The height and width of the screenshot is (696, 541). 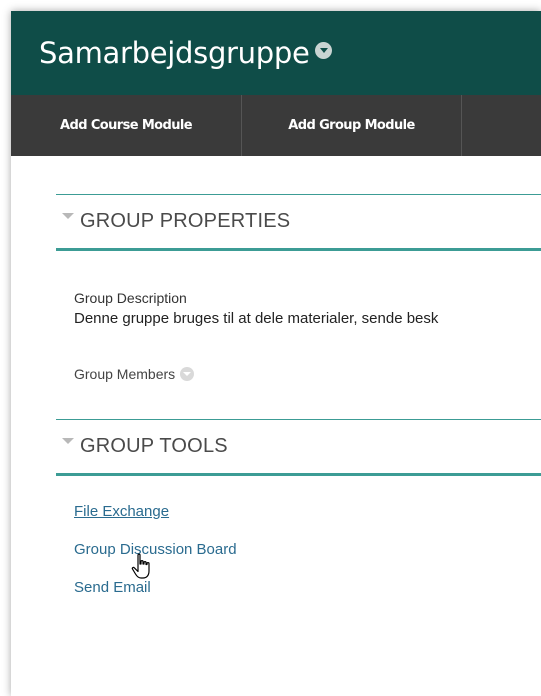 I want to click on group-members-chevron-icon, so click(x=187, y=374).